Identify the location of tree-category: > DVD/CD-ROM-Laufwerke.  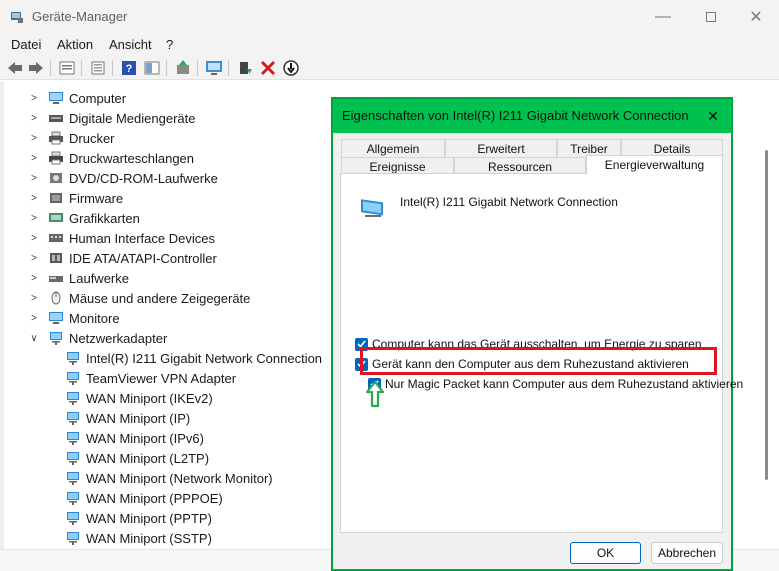
(123, 178).